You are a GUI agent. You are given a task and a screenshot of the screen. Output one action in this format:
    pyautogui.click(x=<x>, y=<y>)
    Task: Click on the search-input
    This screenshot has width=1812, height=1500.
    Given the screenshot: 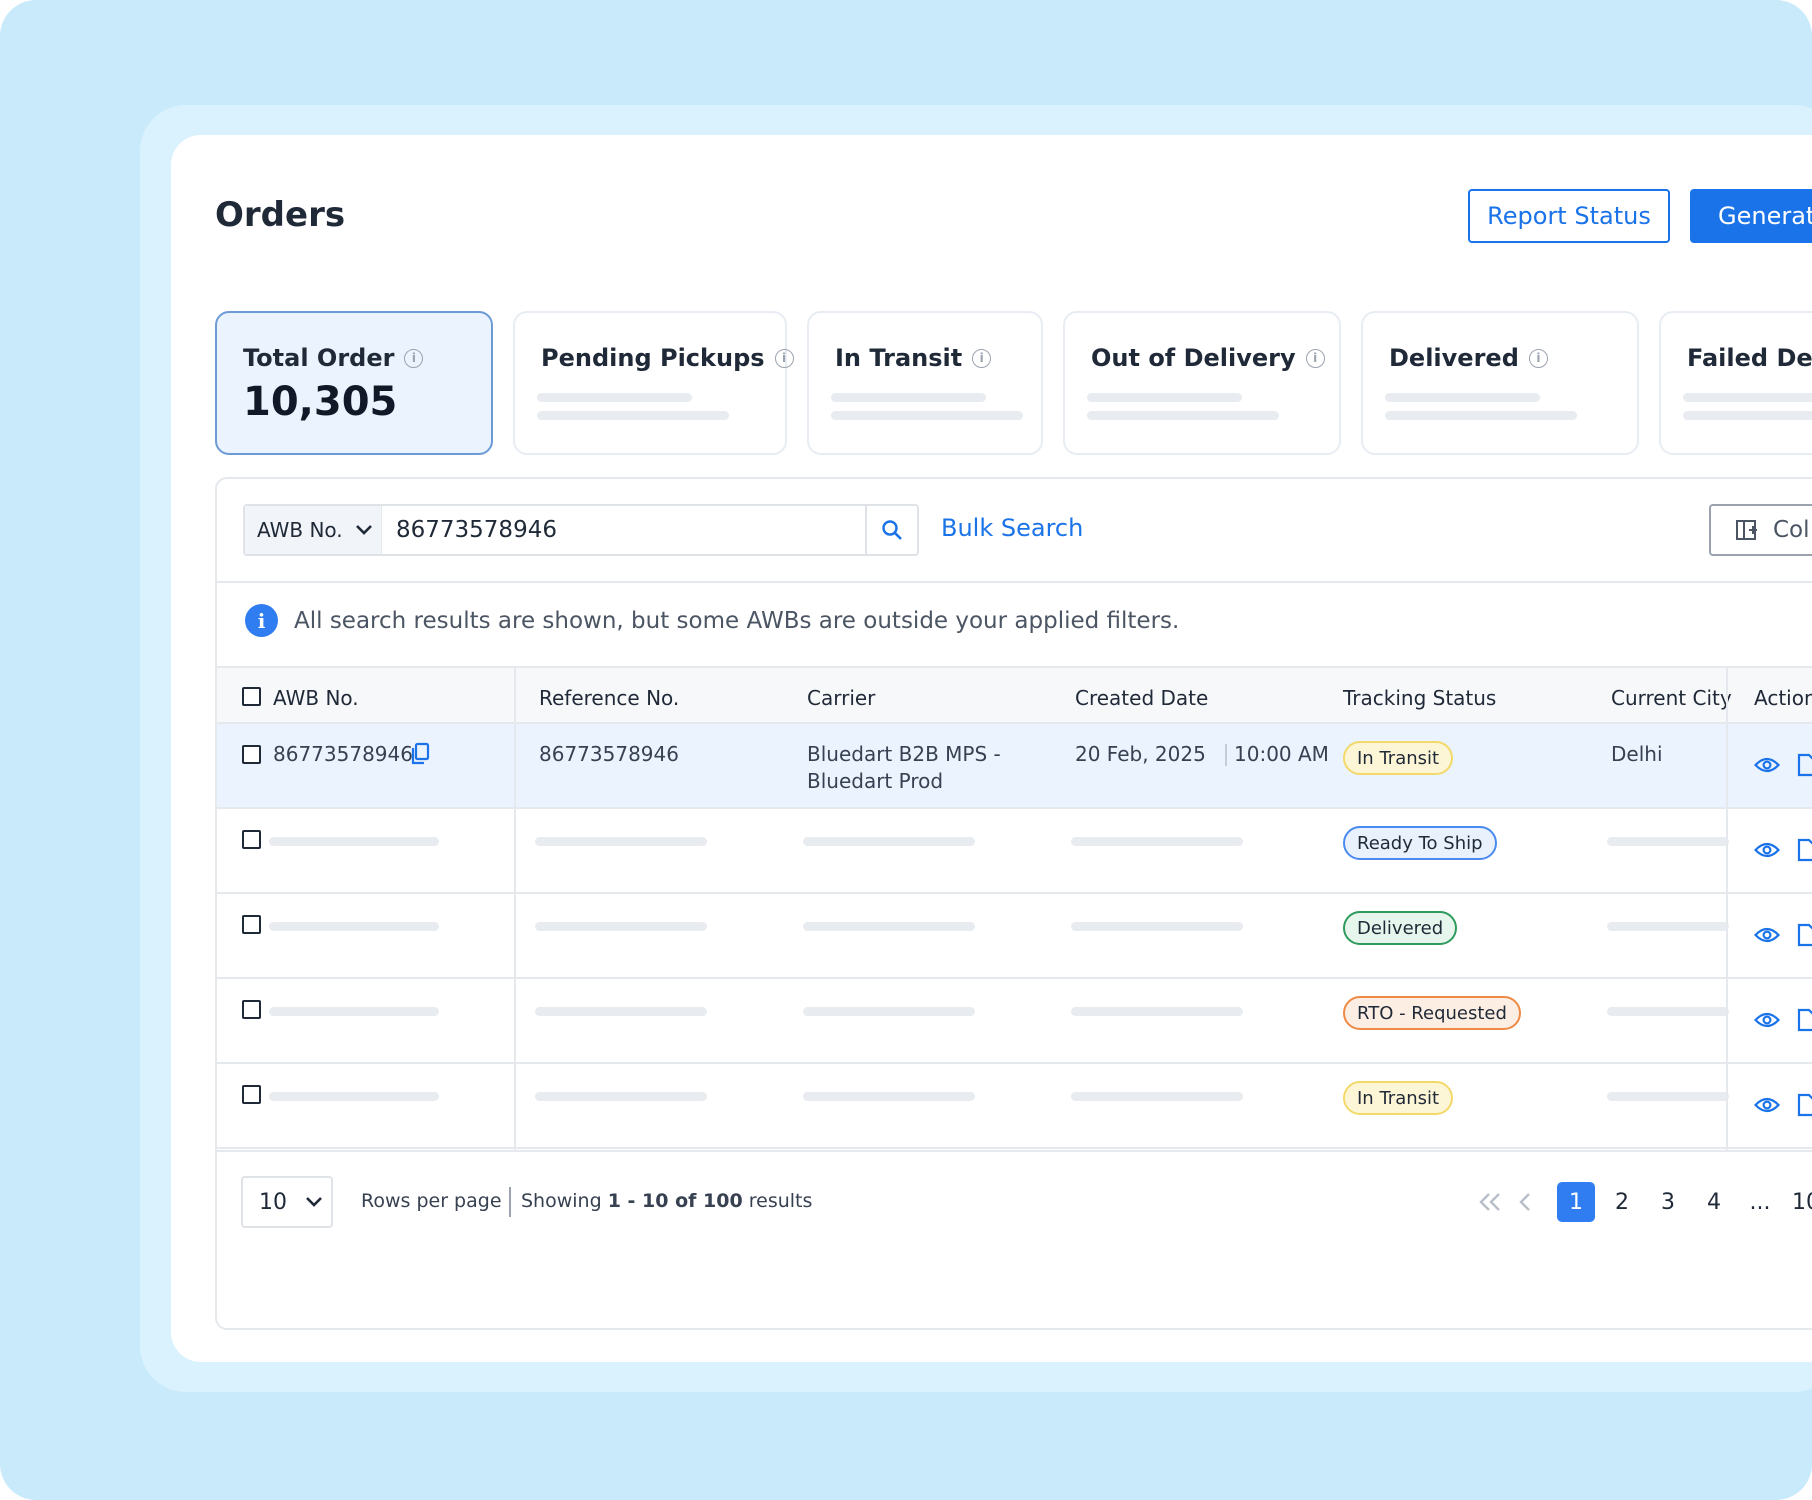 What is the action you would take?
    pyautogui.click(x=623, y=530)
    